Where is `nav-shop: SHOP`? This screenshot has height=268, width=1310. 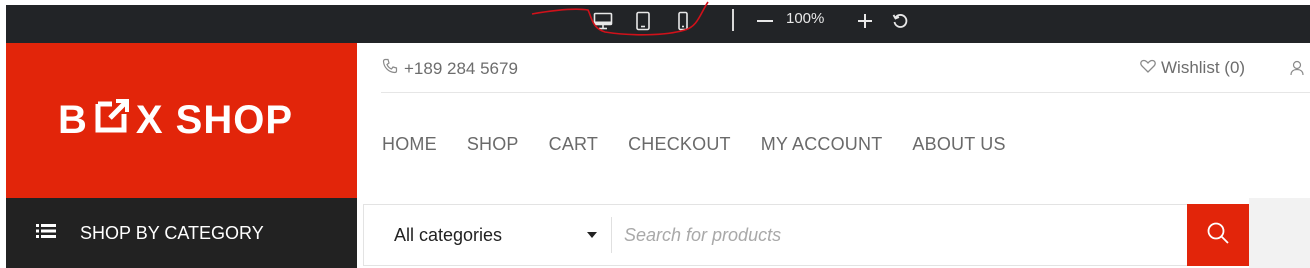
nav-shop: SHOP is located at coordinates (493, 144).